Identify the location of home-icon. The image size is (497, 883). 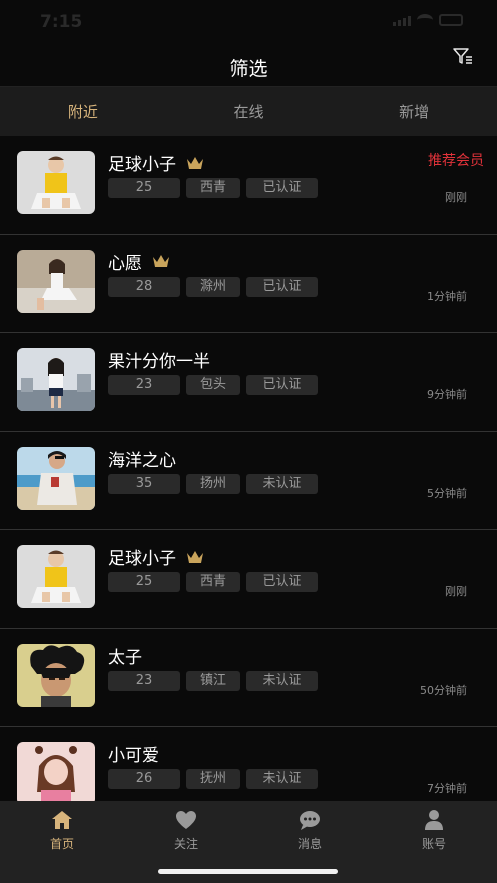
(62, 820).